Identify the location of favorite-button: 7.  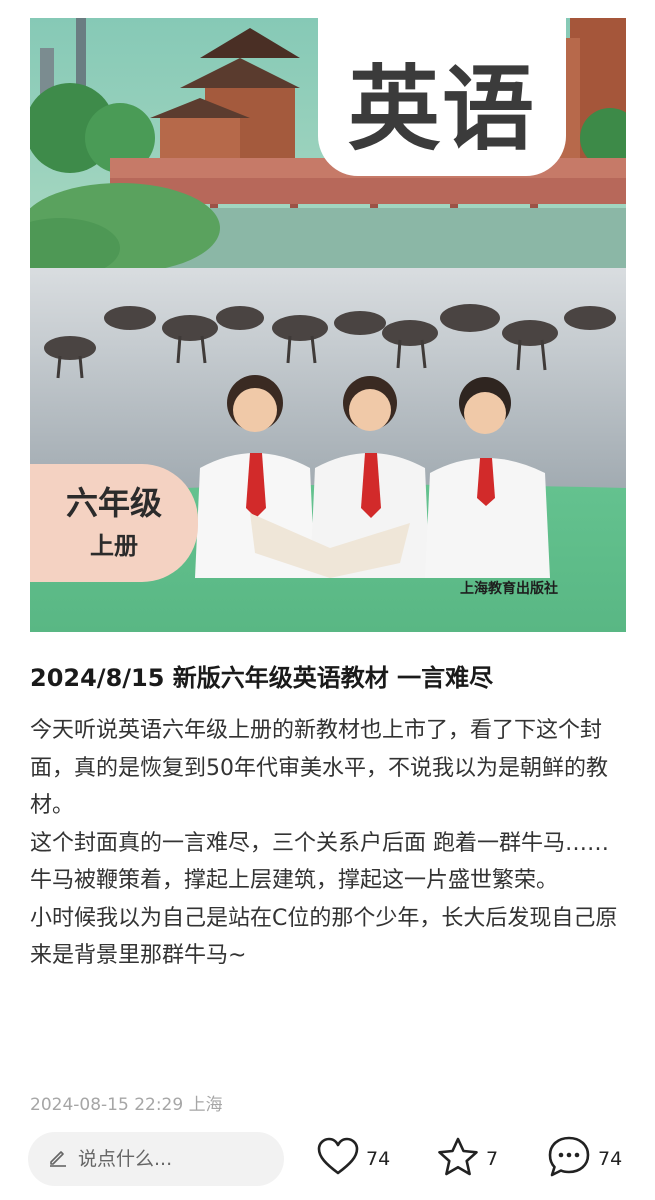
(467, 1159).